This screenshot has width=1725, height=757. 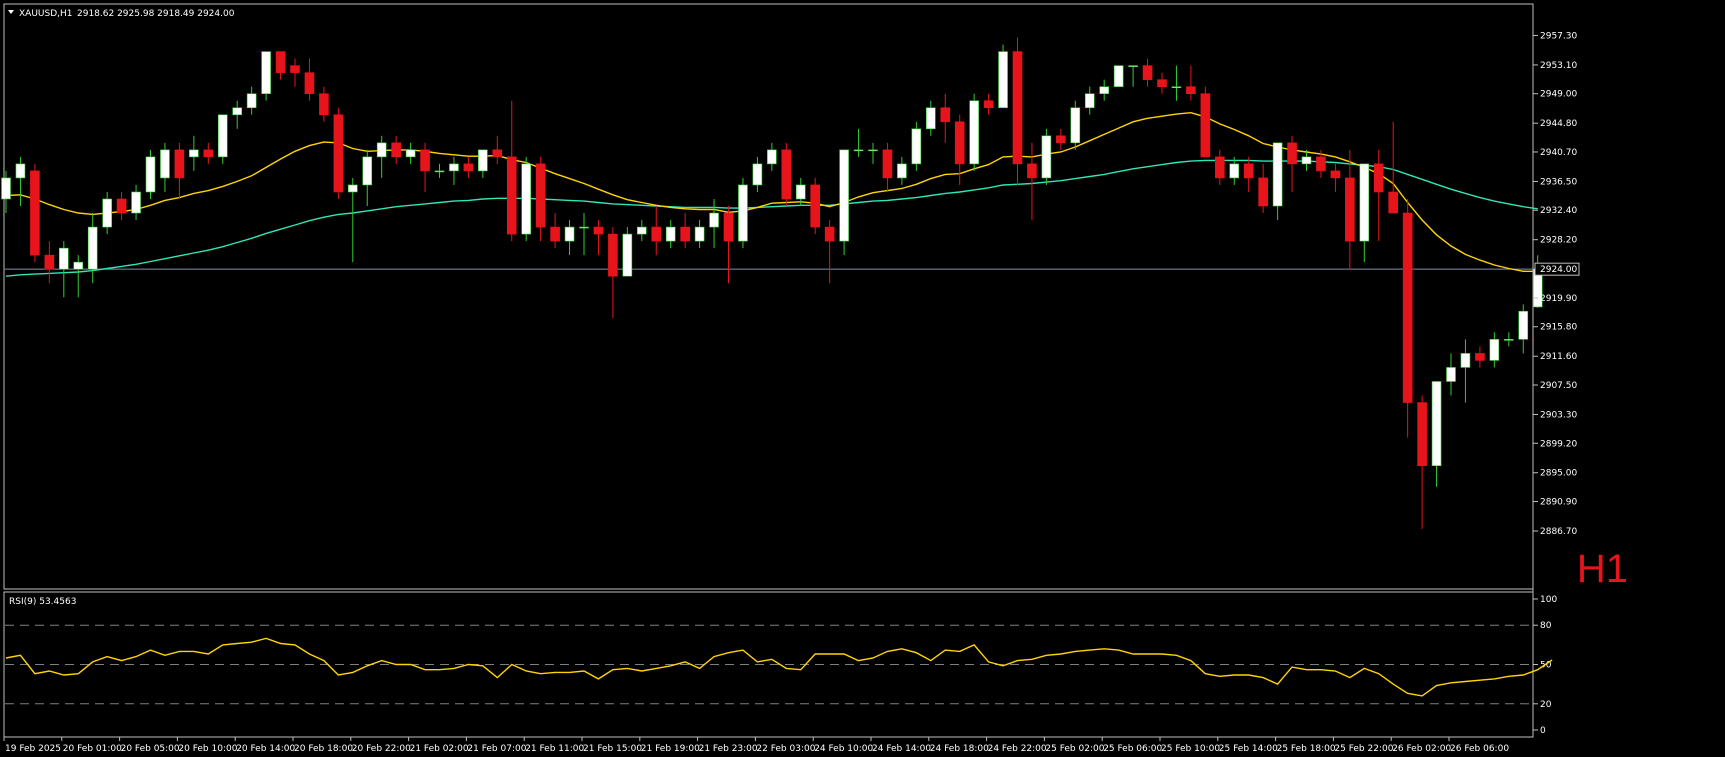 I want to click on chart-menu-triangle-icon, so click(x=11, y=12).